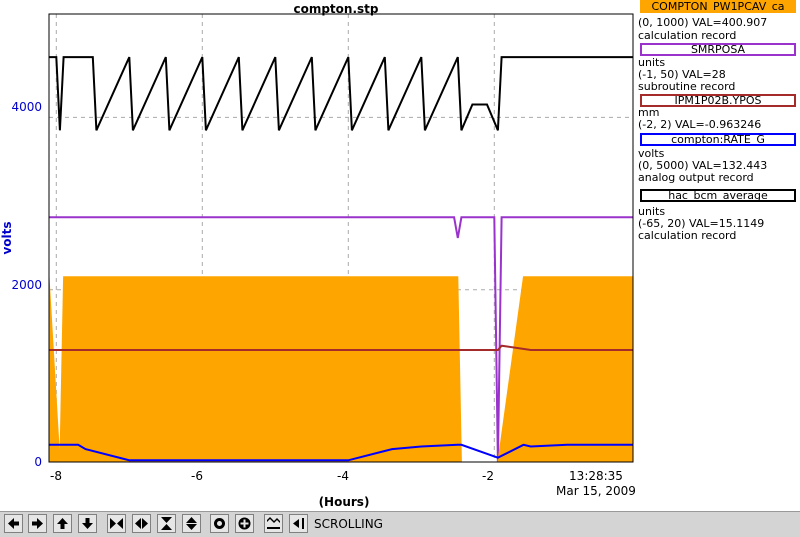 Image resolution: width=800 pixels, height=537 pixels. What do you see at coordinates (596, 491) in the screenshot?
I see `x-date-label: Mar 15, 2009` at bounding box center [596, 491].